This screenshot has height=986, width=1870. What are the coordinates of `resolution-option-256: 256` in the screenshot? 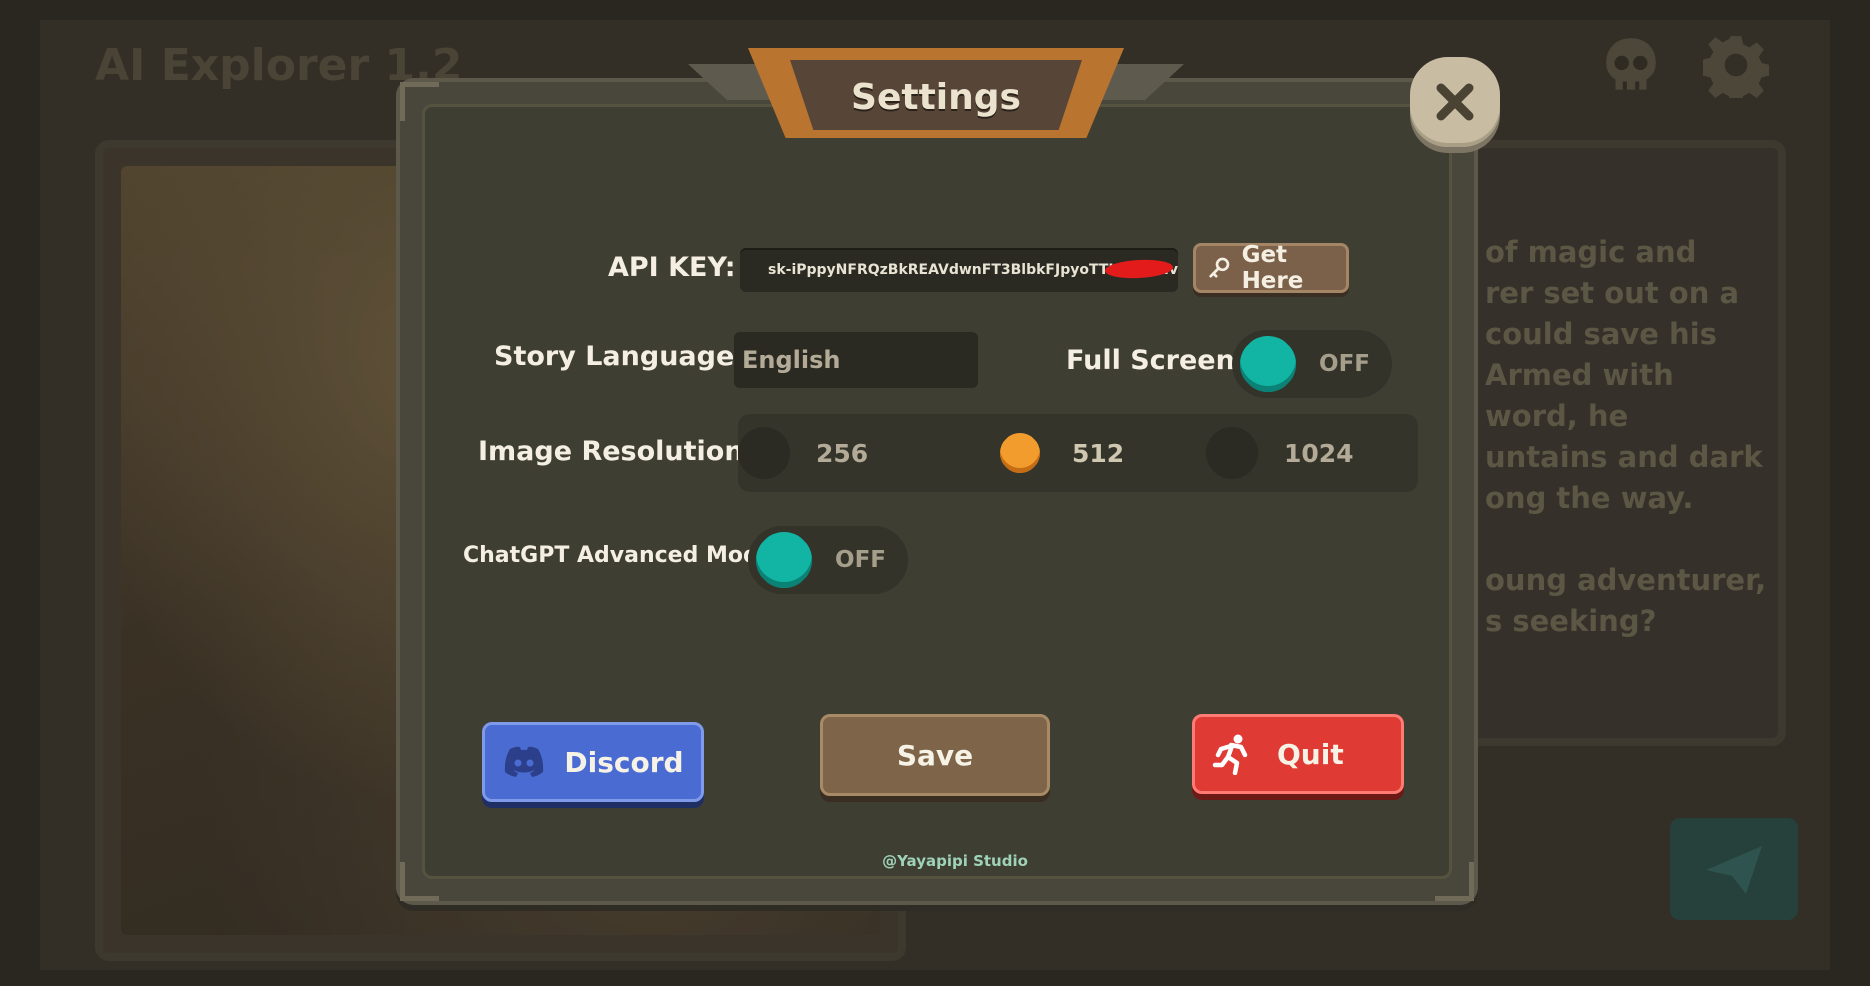 It's located at (803, 453).